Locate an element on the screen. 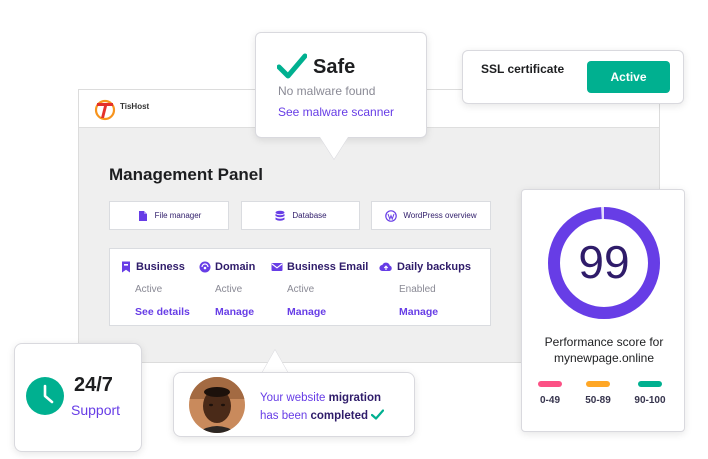 The height and width of the screenshot is (459, 708). person-avatar-icon is located at coordinates (217, 405).